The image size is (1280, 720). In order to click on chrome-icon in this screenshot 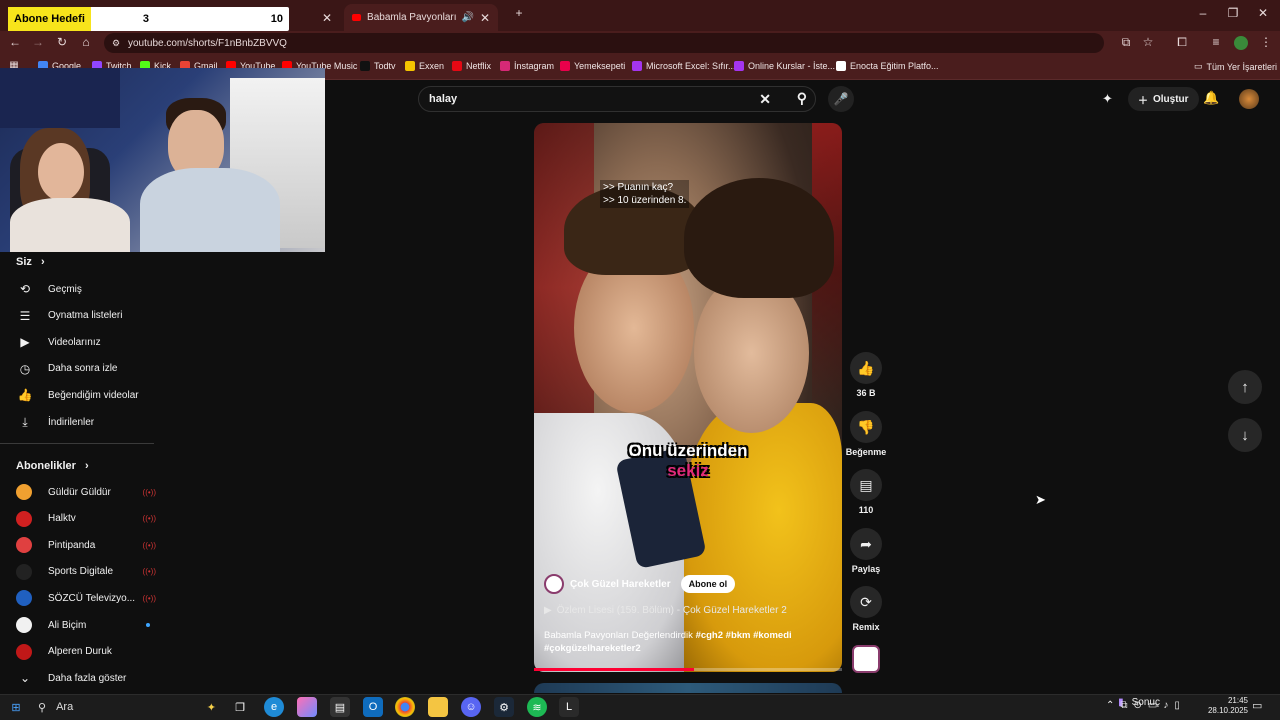, I will do `click(405, 707)`.